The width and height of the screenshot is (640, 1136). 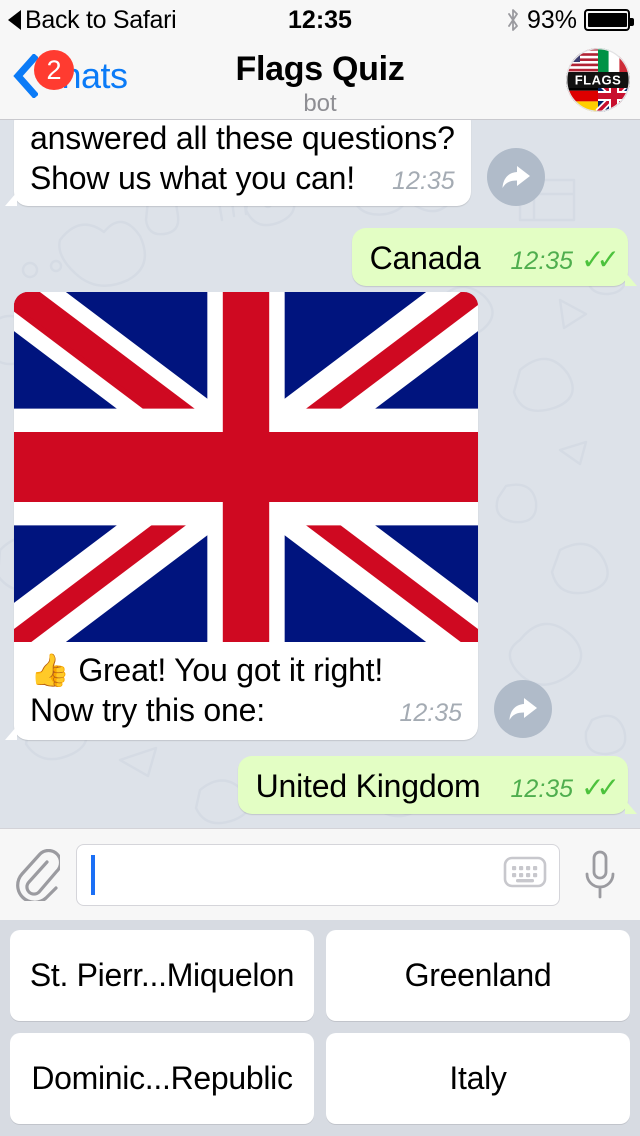 I want to click on svg-text: FLAGS, so click(x=598, y=80).